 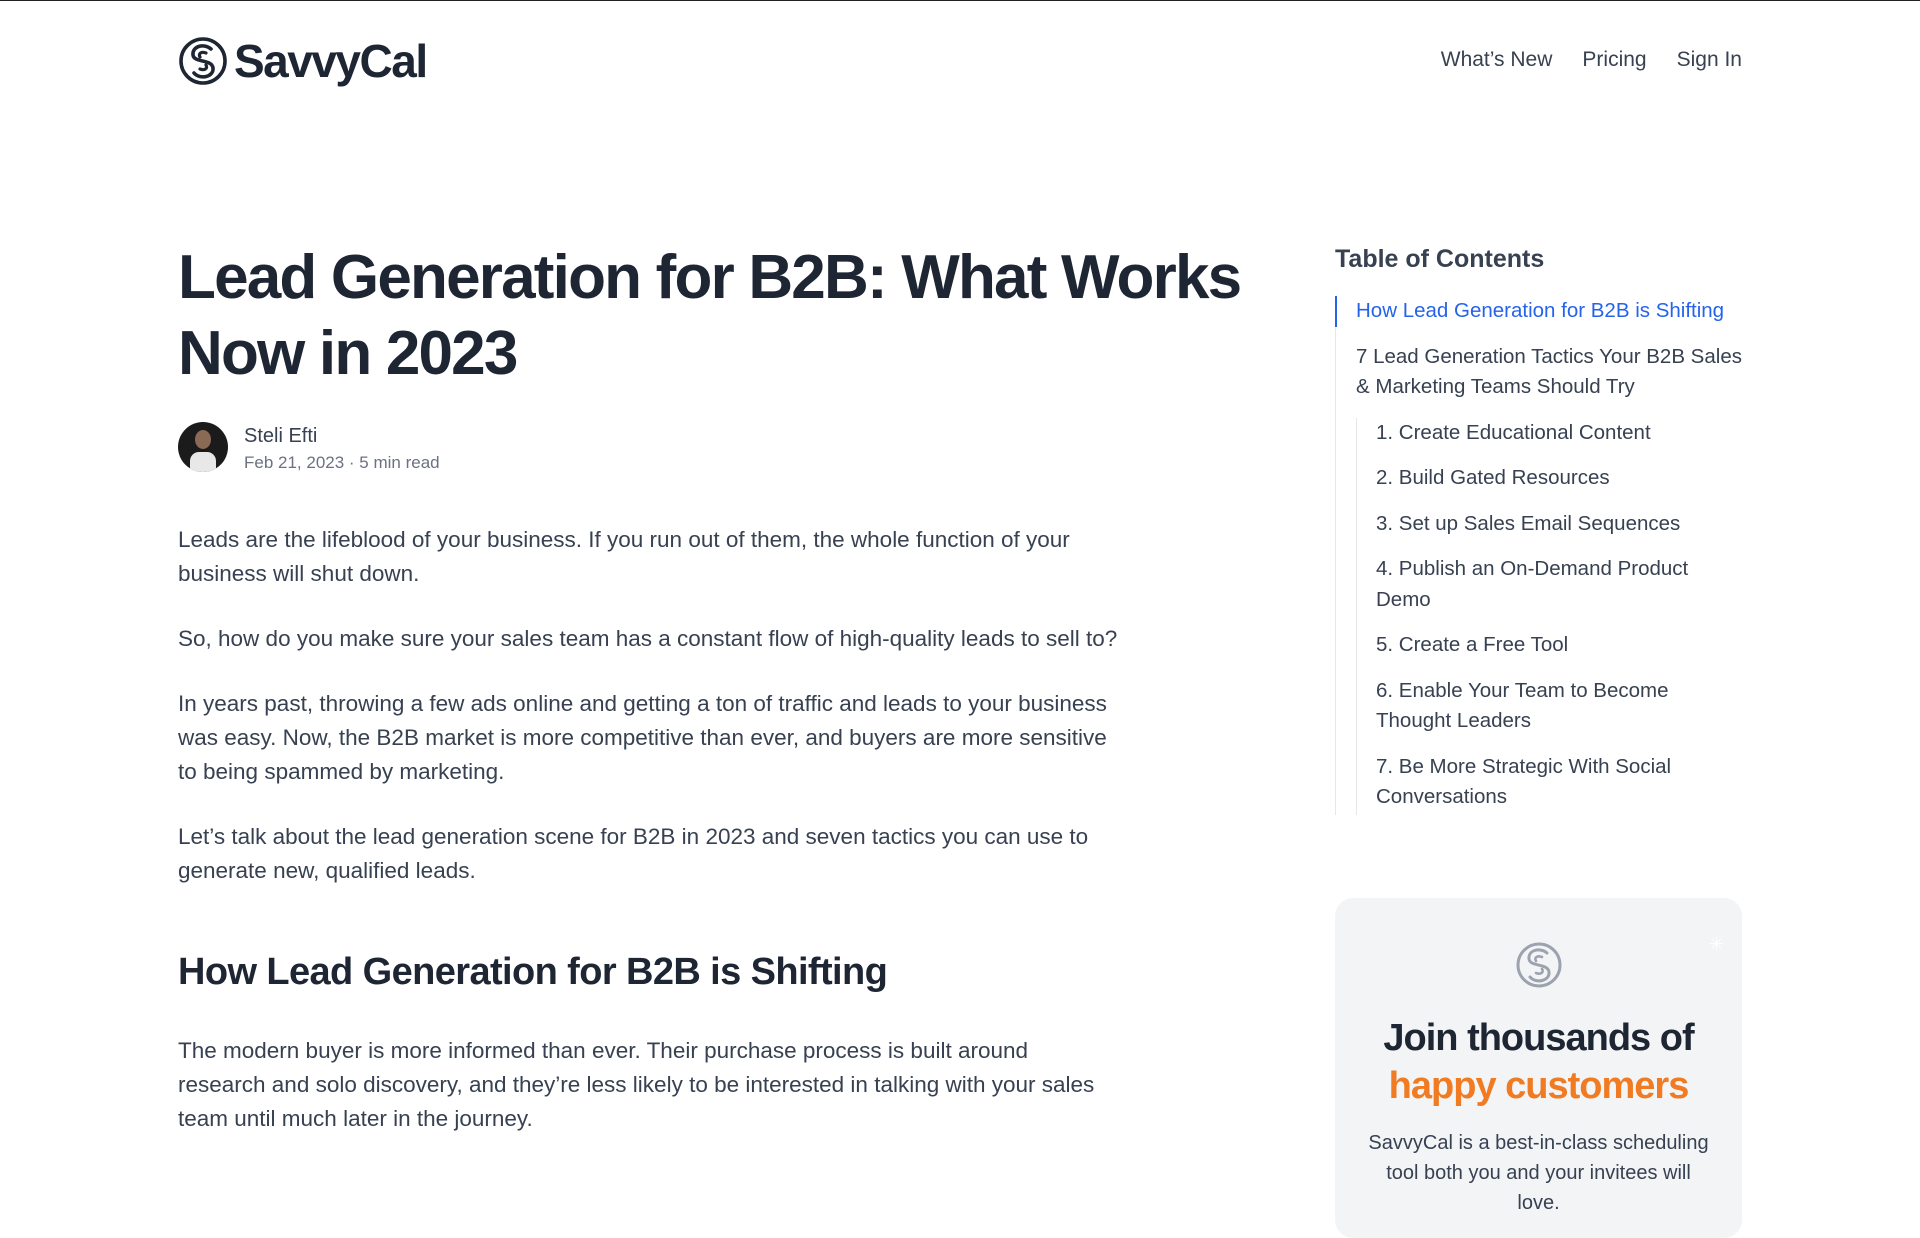 I want to click on logo-link: SavvyCal, so click(x=303, y=61).